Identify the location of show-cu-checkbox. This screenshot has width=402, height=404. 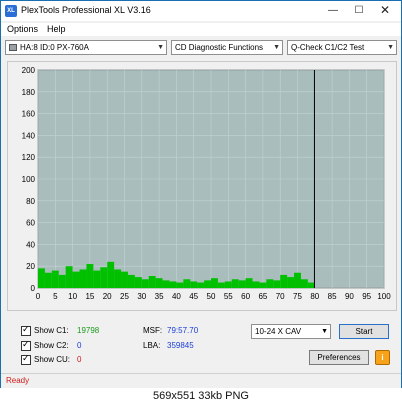
(26, 359).